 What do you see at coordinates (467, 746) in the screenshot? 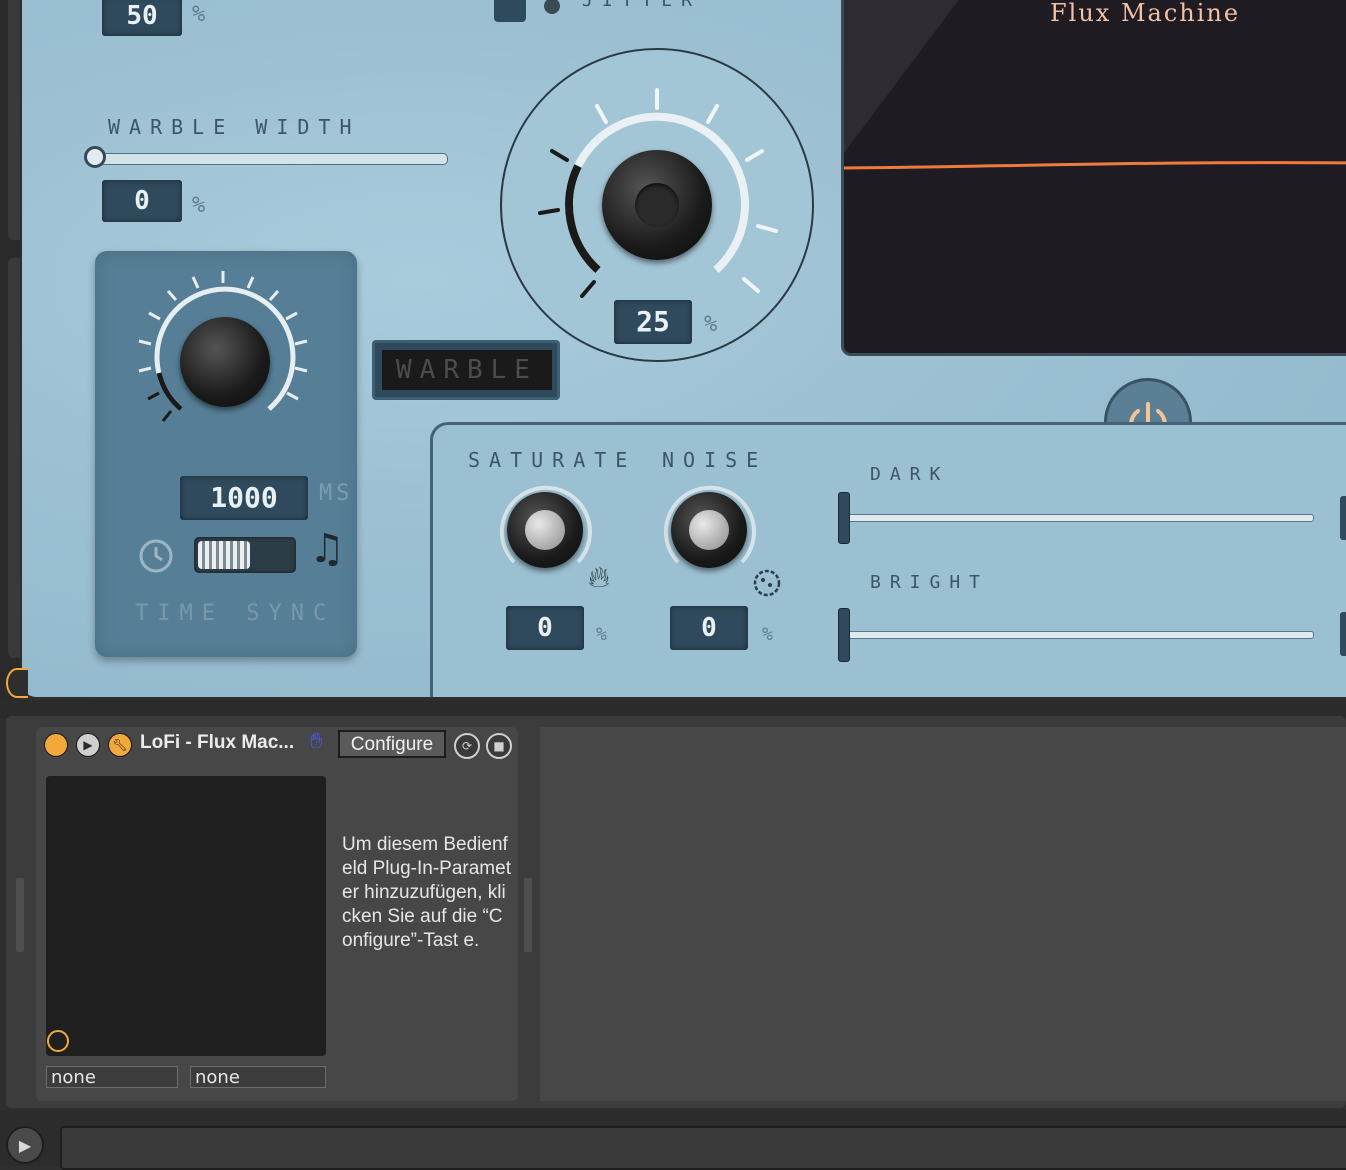
I see `refresh-icon: ⟳` at bounding box center [467, 746].